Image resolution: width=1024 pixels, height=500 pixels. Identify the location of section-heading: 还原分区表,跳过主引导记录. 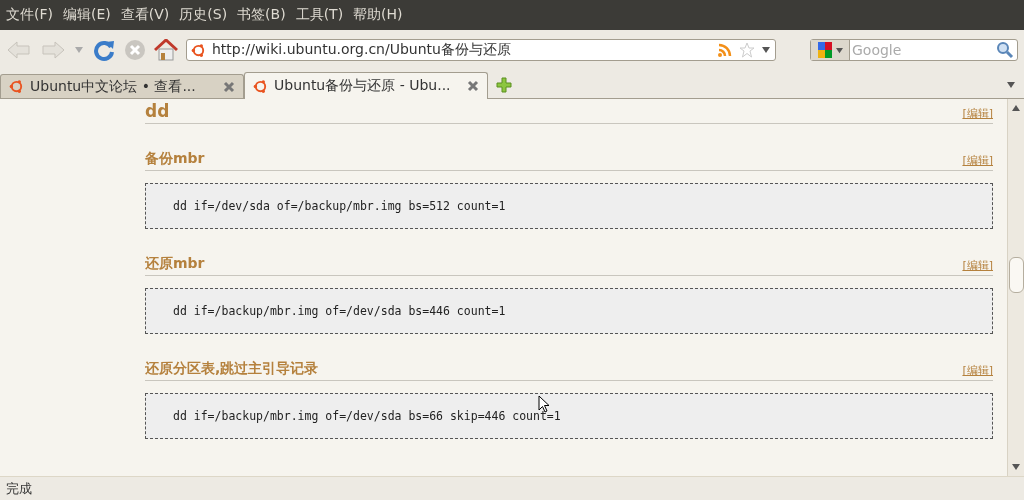
(232, 369).